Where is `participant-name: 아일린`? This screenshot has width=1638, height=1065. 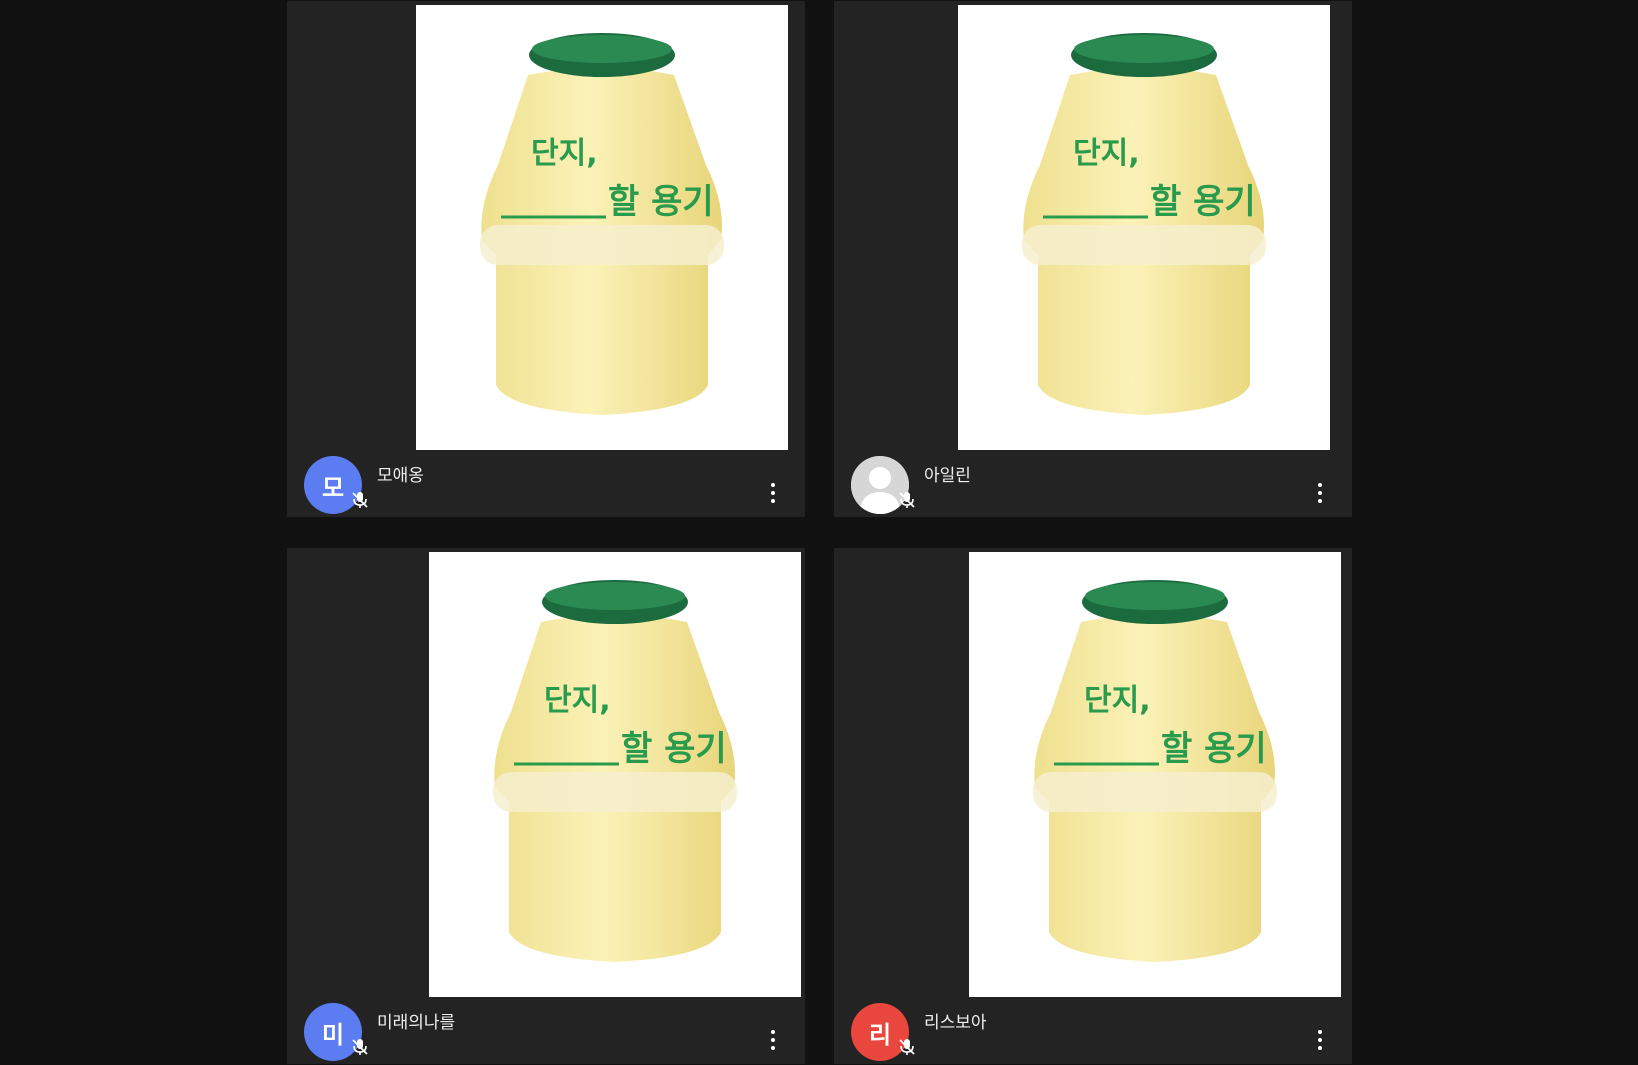 participant-name: 아일린 is located at coordinates (947, 476).